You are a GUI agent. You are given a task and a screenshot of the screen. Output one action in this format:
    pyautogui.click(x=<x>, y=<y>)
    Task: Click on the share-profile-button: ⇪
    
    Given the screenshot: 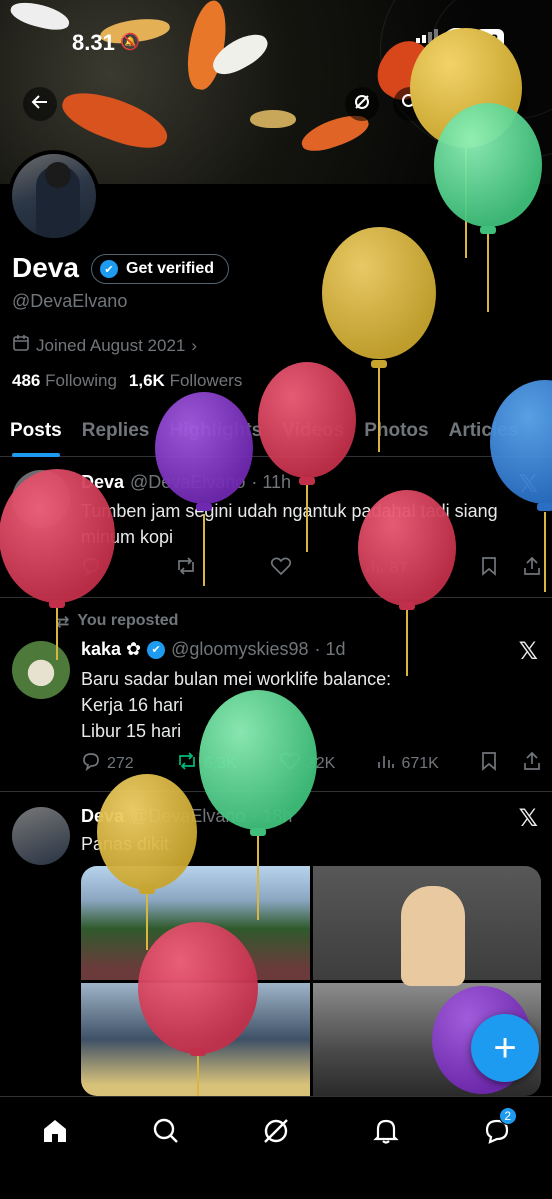 What is the action you would take?
    pyautogui.click(x=511, y=104)
    